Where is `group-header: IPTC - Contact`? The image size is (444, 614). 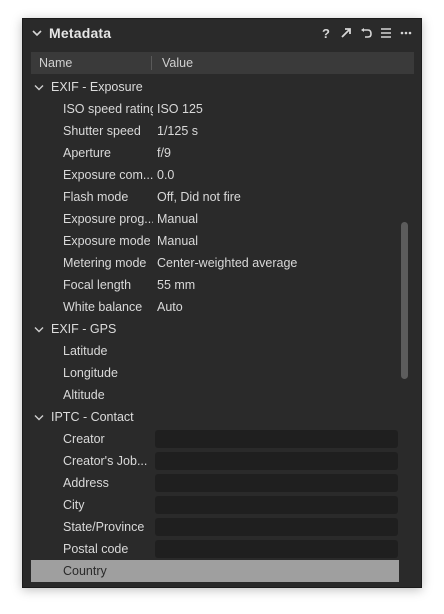
group-header: IPTC - Contact is located at coordinates (215, 417).